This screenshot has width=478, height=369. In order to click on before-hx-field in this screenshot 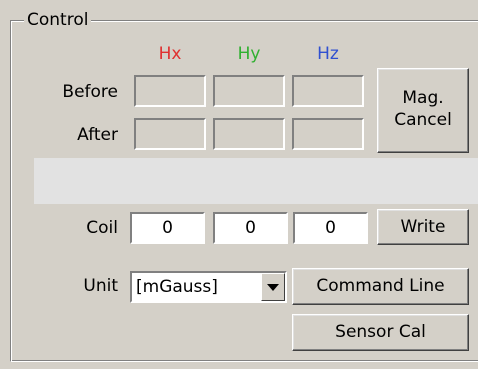, I will do `click(170, 91)`.